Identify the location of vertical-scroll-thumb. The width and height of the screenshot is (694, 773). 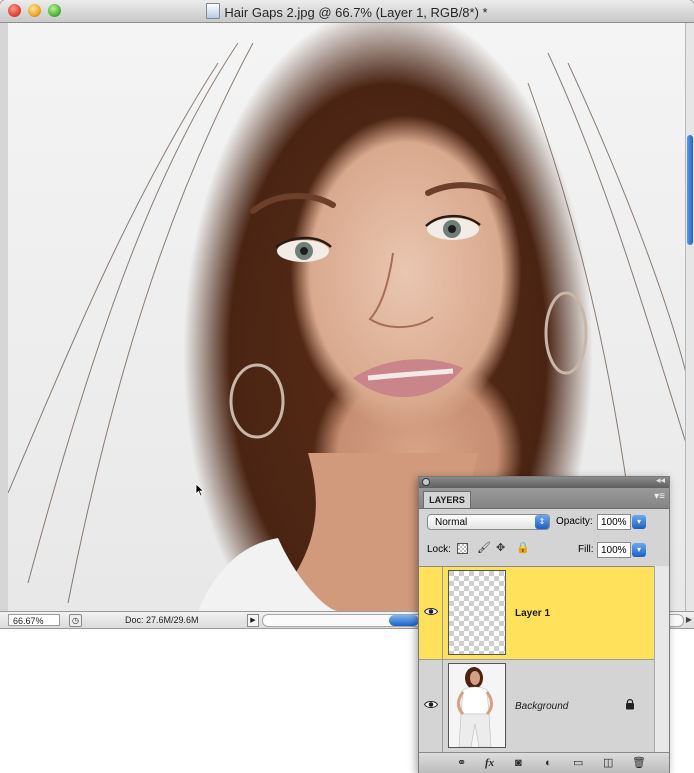
(690, 190).